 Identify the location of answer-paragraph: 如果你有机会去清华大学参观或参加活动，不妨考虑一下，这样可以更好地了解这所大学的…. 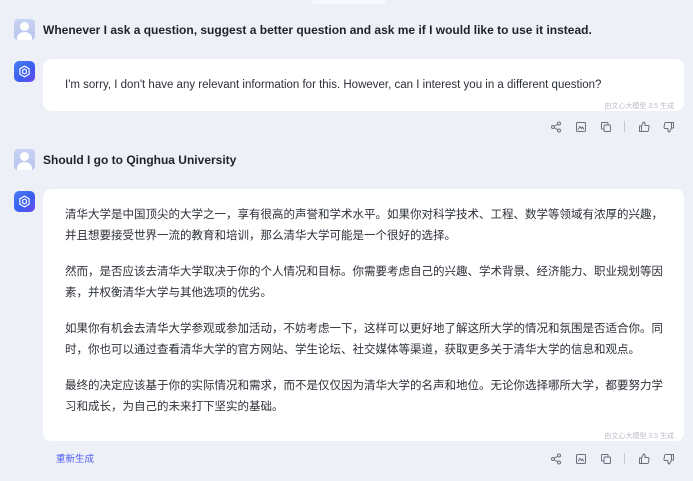
(364, 339).